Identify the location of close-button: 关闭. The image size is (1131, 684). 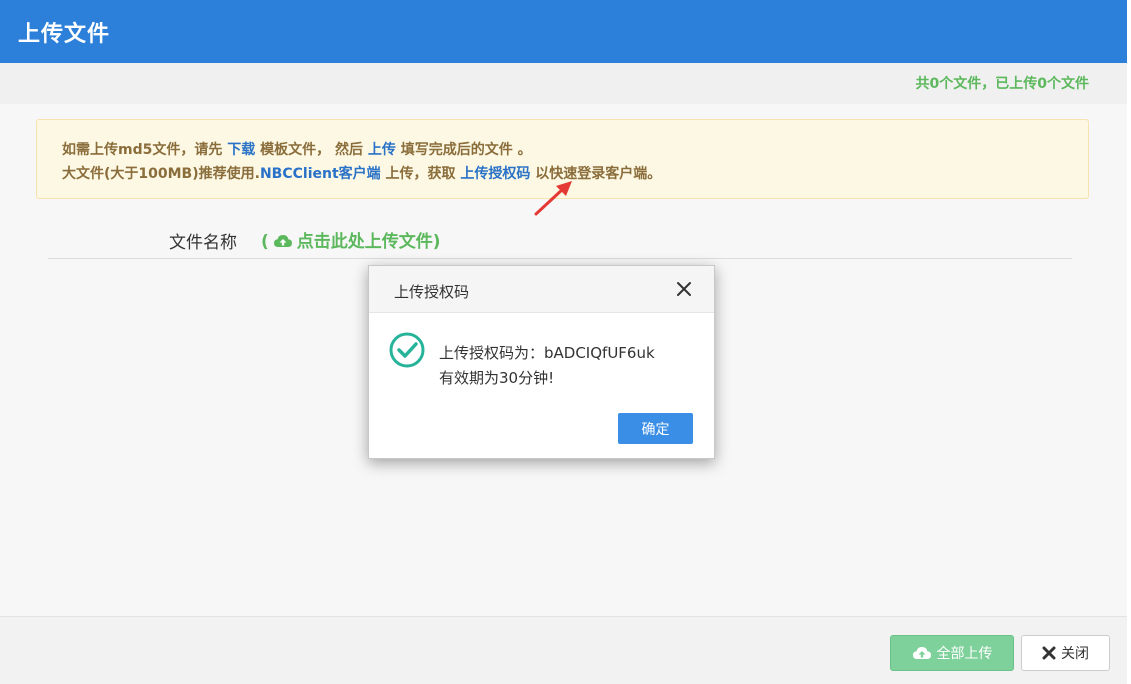
(1065, 653).